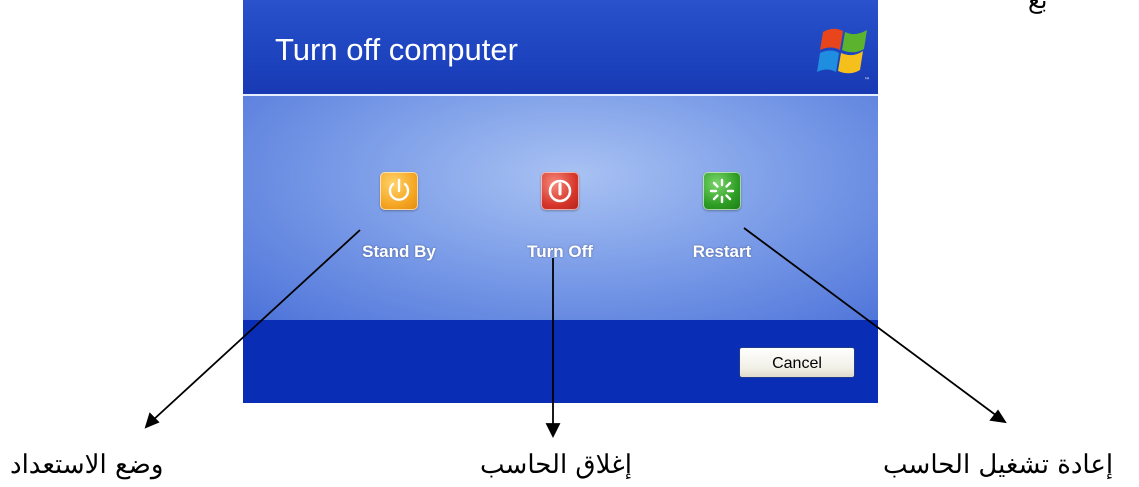  Describe the element at coordinates (399, 217) in the screenshot. I see `standby-option: Stand By` at that location.